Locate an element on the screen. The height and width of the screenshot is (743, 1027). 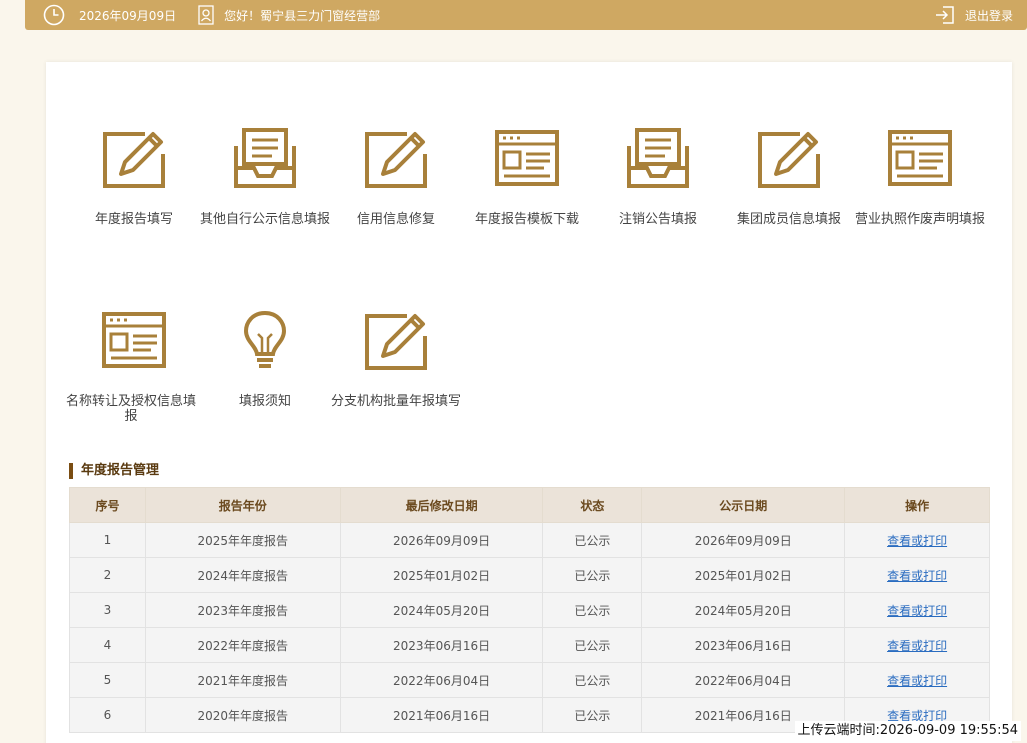
col-header-action: 操作 is located at coordinates (917, 505).